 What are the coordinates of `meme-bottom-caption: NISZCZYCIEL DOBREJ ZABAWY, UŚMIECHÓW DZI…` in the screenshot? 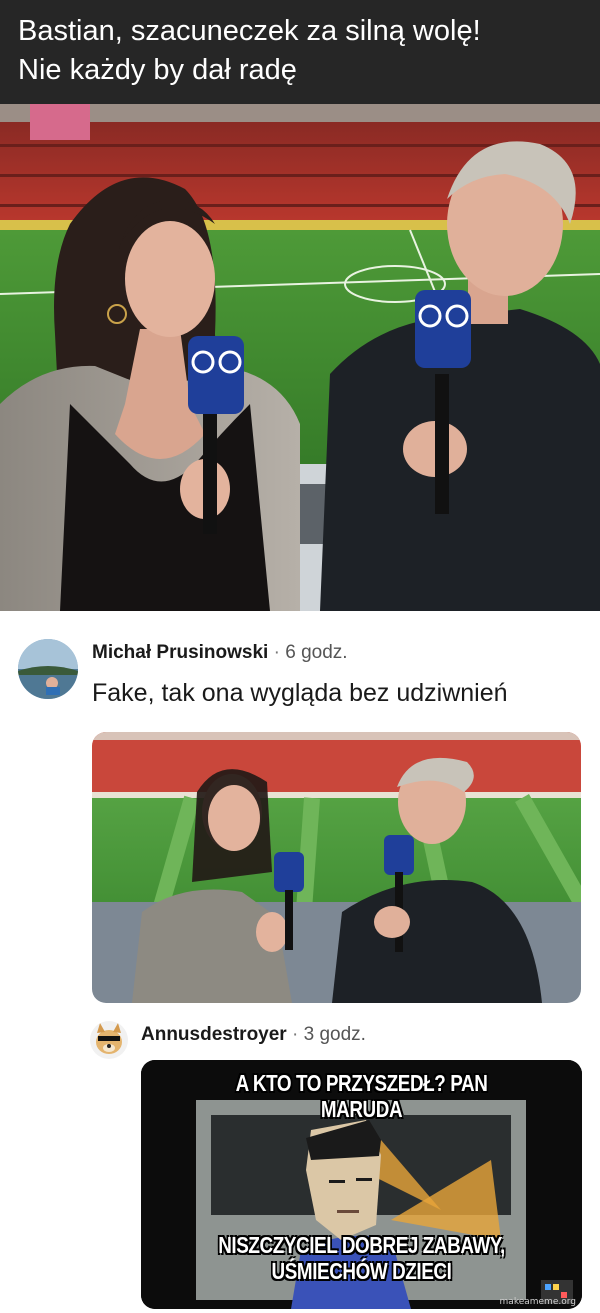 It's located at (361, 1258).